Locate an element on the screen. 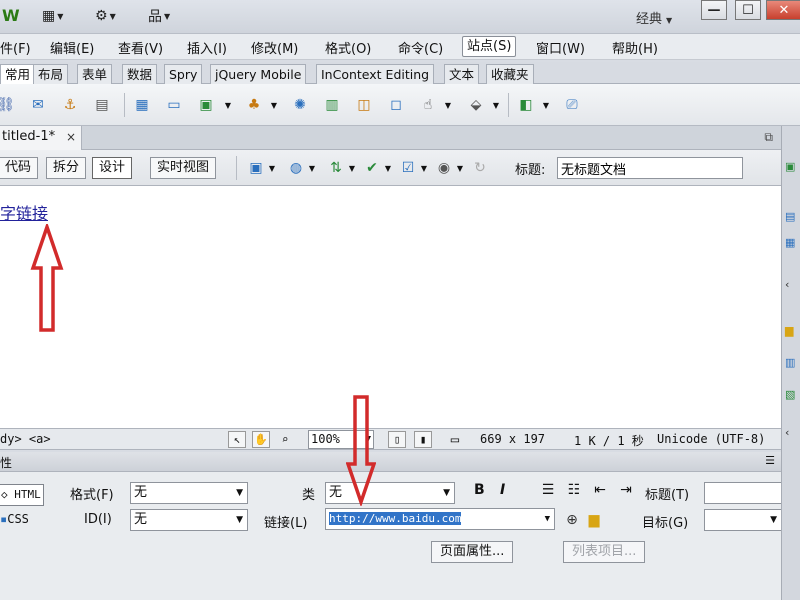 This screenshot has height=600, width=800. zoom-tool-icon: ⌕ is located at coordinates (285, 439).